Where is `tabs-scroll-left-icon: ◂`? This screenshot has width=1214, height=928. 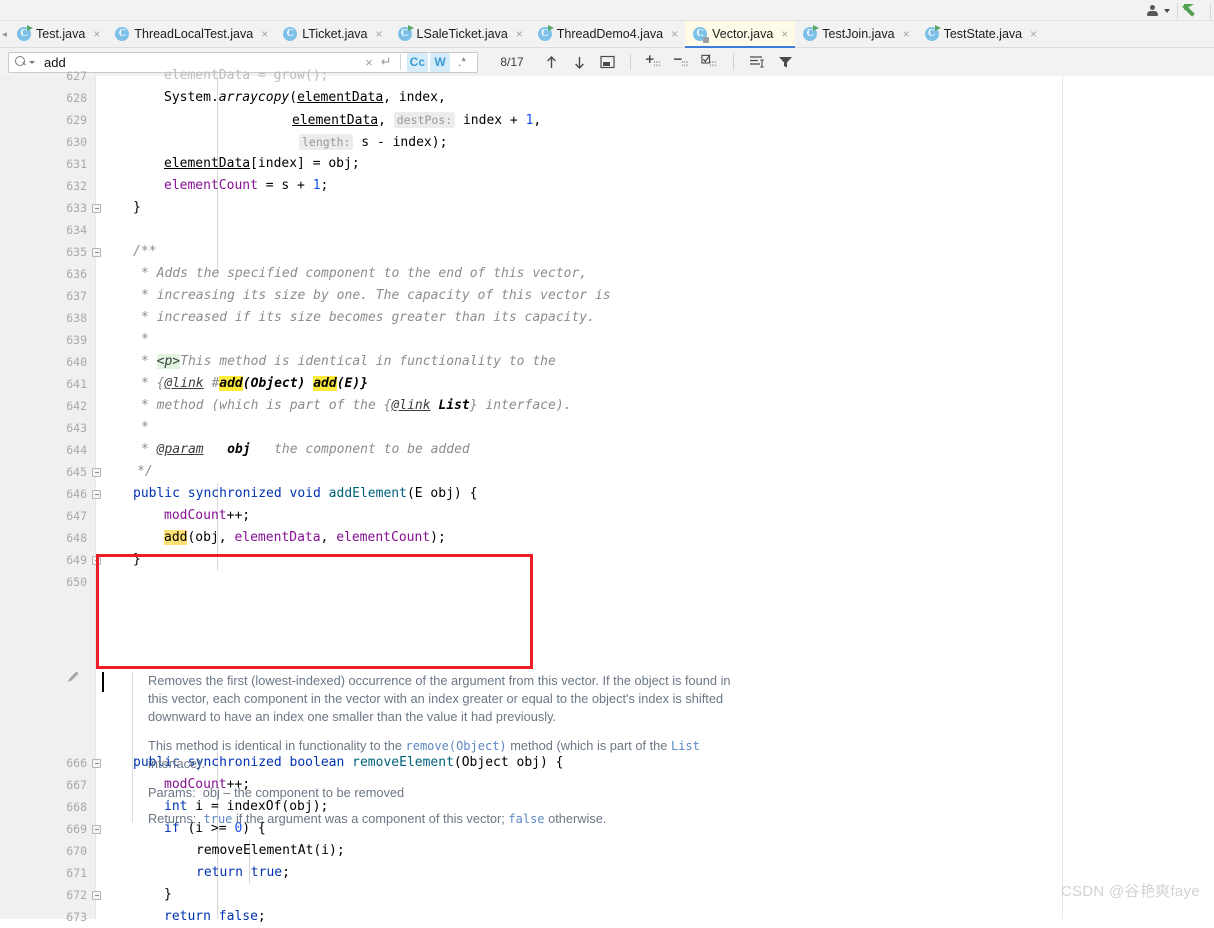 tabs-scroll-left-icon: ◂ is located at coordinates (4, 34).